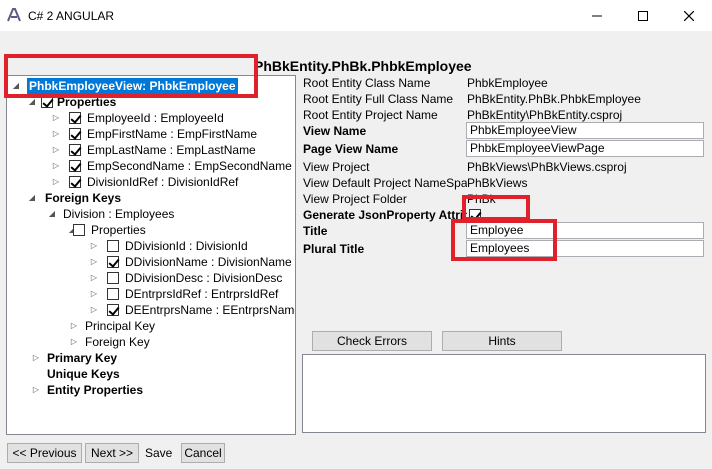 This screenshot has width=712, height=469. Describe the element at coordinates (355, 199) in the screenshot. I see `view-project-folder-label: View Project Folder` at that location.